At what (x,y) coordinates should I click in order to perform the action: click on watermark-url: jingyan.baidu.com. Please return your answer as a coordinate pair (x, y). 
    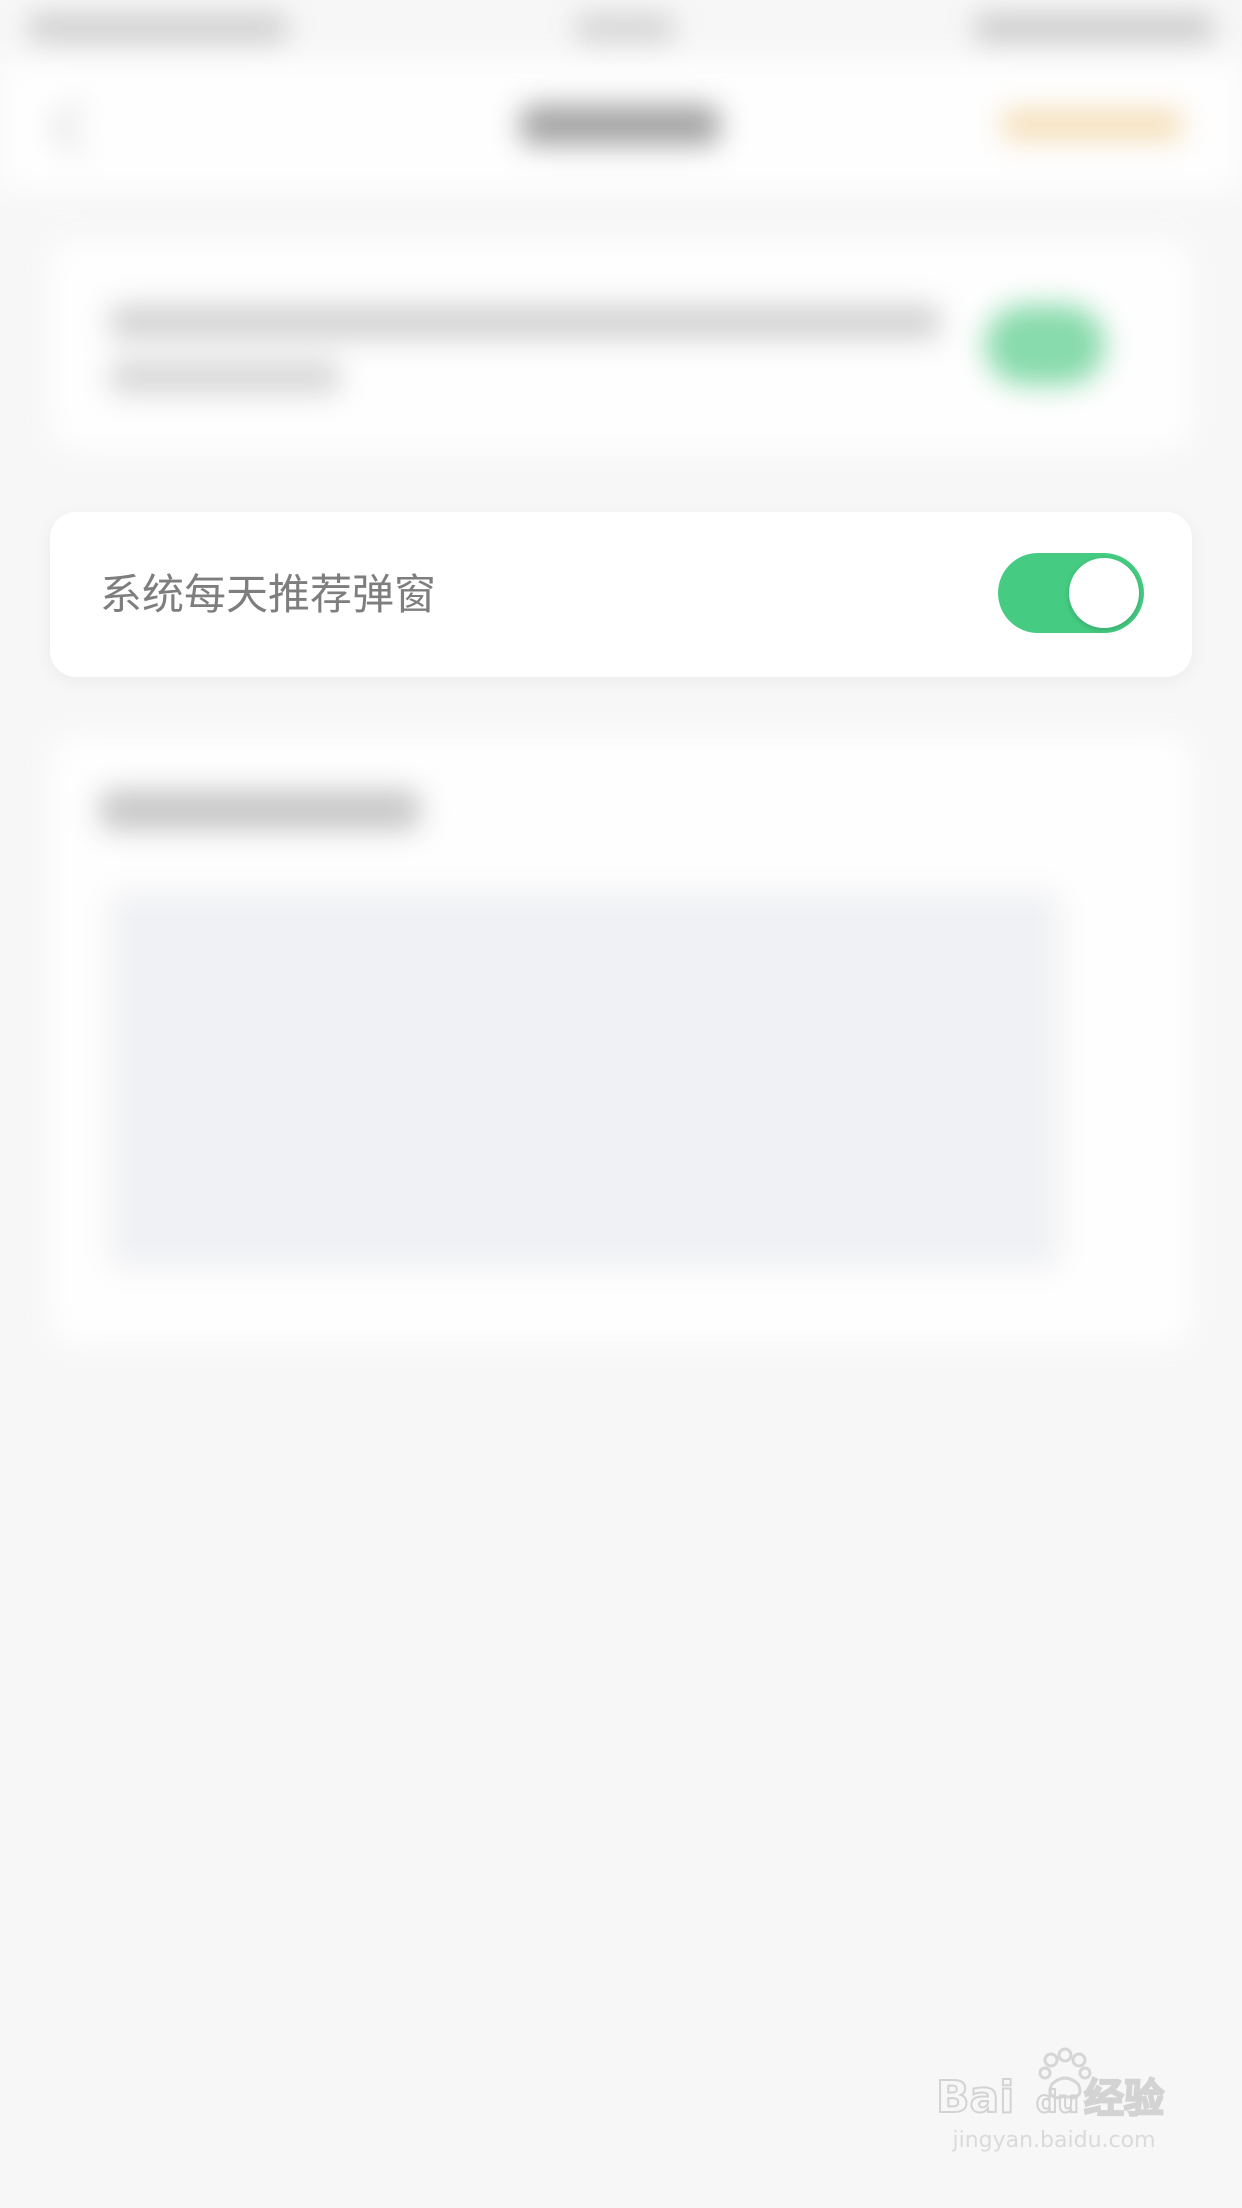
    Looking at the image, I should click on (1054, 2140).